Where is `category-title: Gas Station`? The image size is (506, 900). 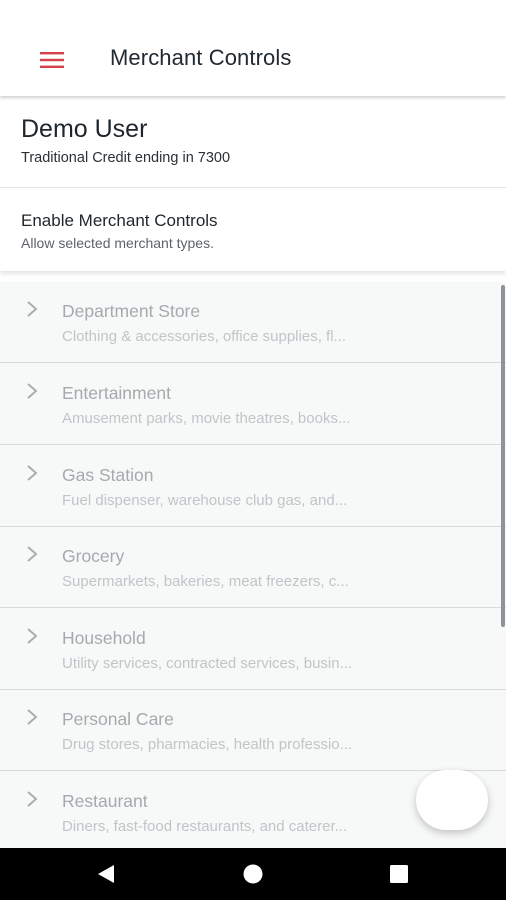 category-title: Gas Station is located at coordinates (108, 475).